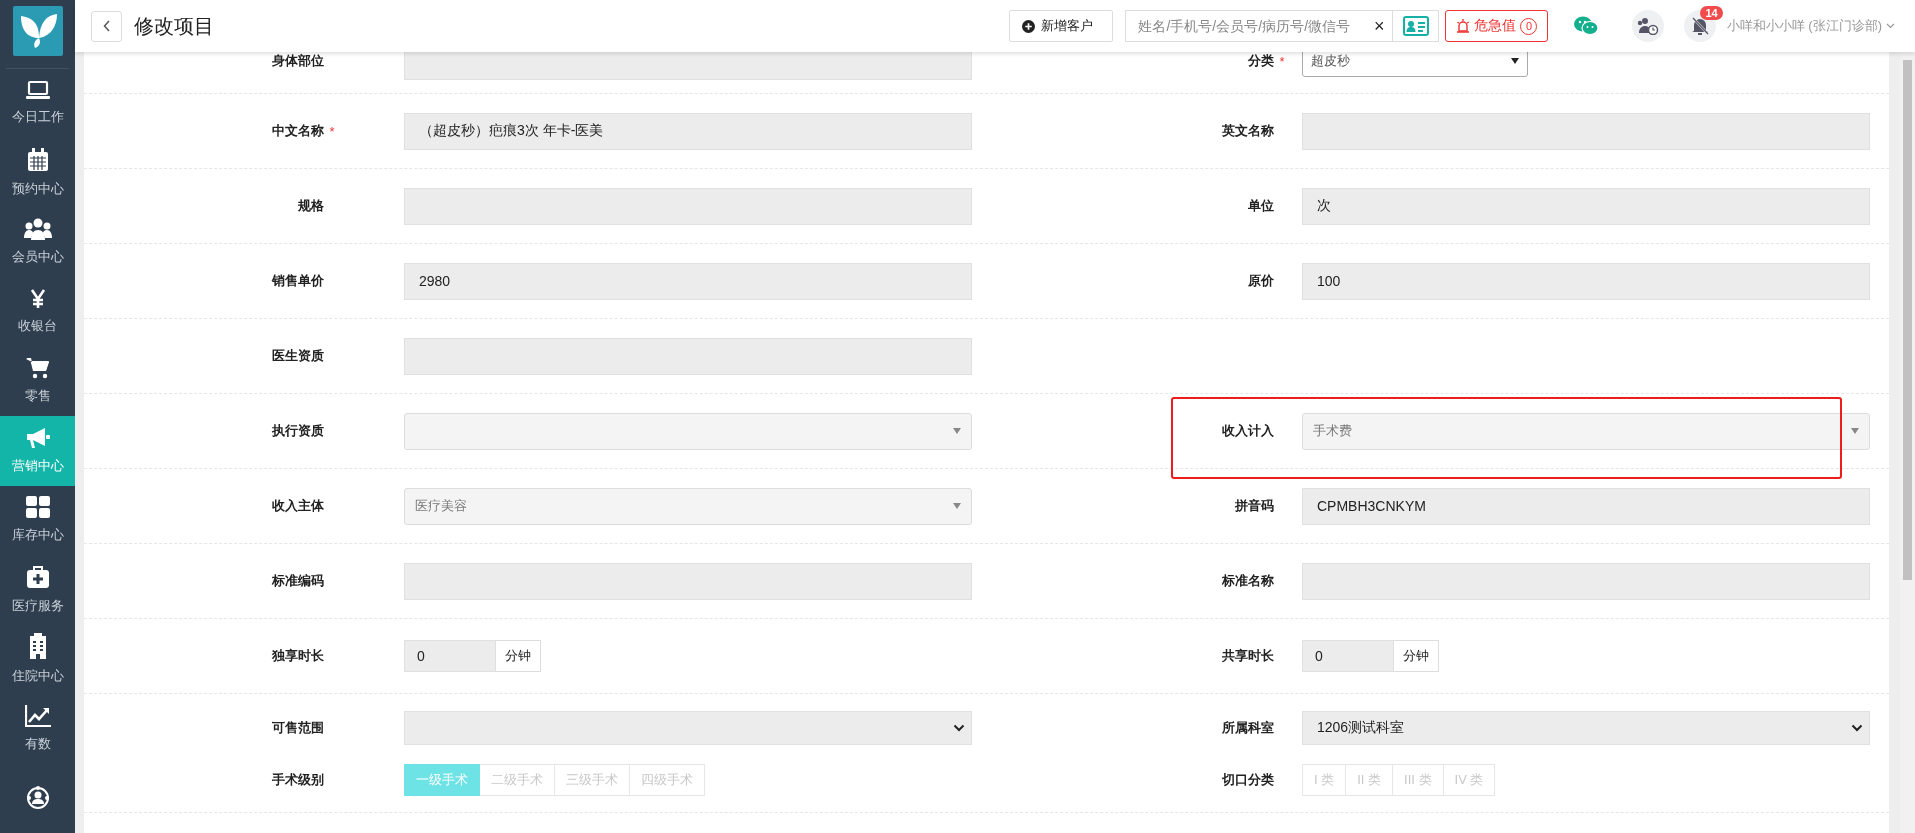  I want to click on group-clock-icon, so click(1648, 26).